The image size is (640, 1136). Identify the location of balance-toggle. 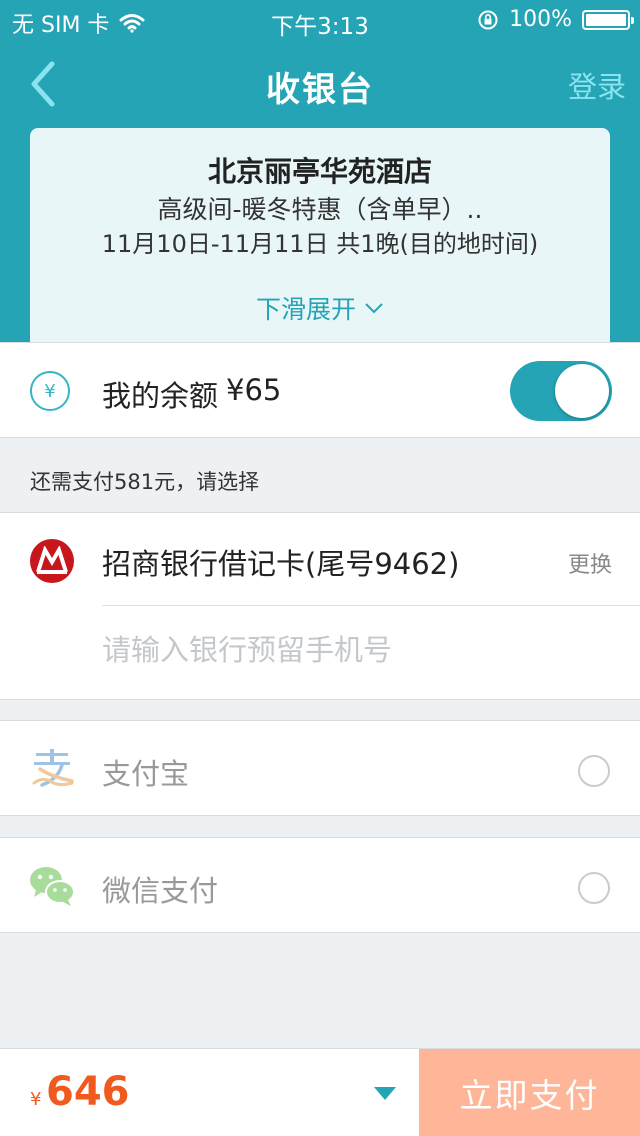
(561, 391).